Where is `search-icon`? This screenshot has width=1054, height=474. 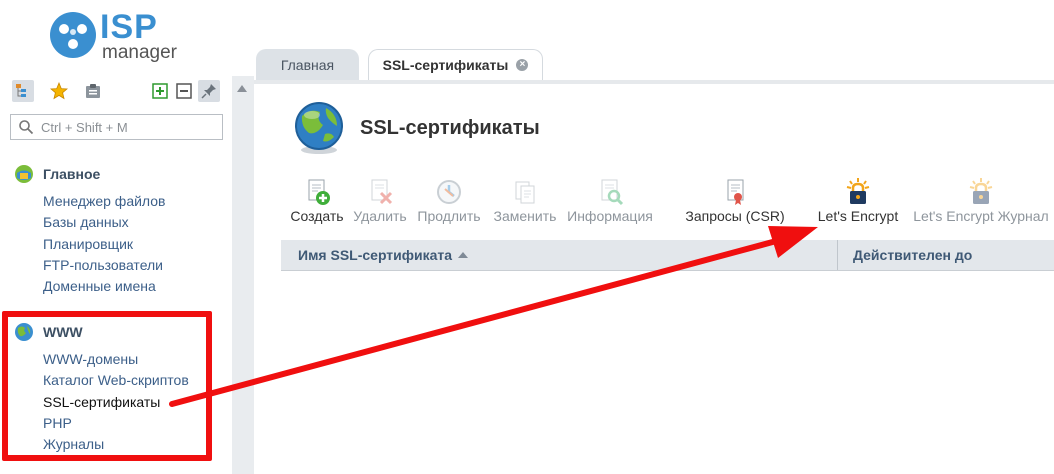
search-icon is located at coordinates (26, 128).